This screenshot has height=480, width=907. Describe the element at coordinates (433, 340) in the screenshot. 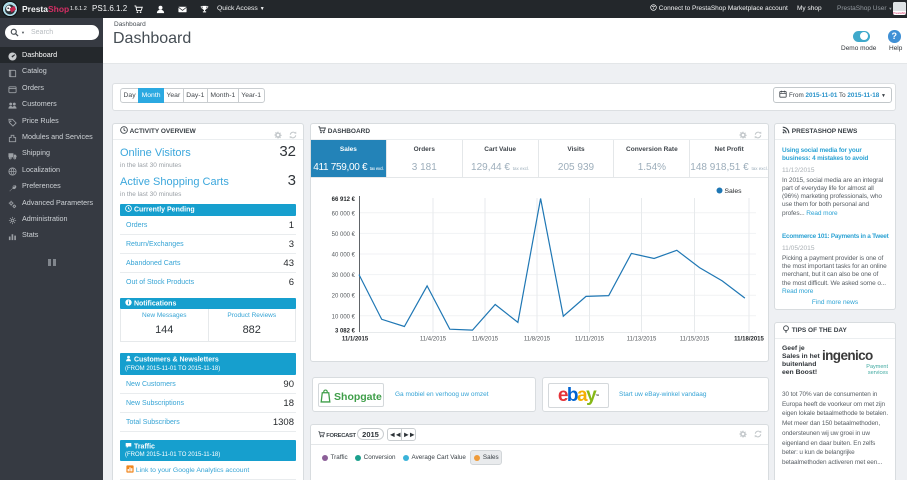

I see `svg-text: 11/4/2015` at that location.